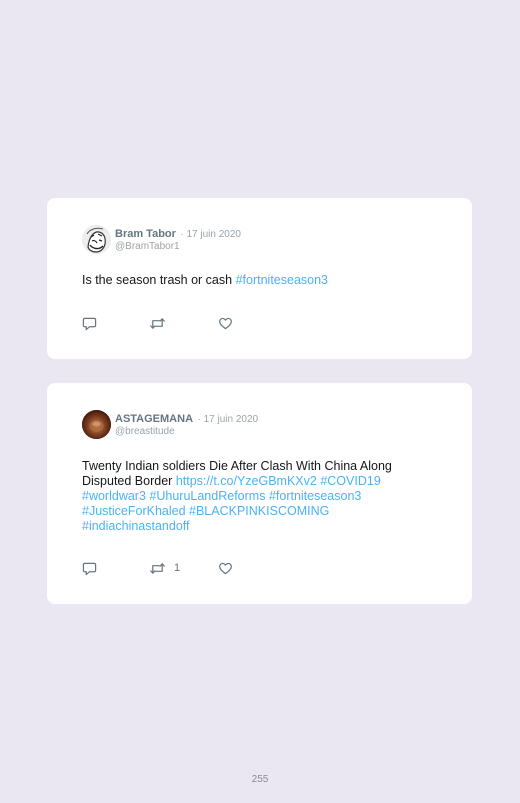 The height and width of the screenshot is (803, 520). Describe the element at coordinates (177, 568) in the screenshot. I see `retweet-count: 1` at that location.